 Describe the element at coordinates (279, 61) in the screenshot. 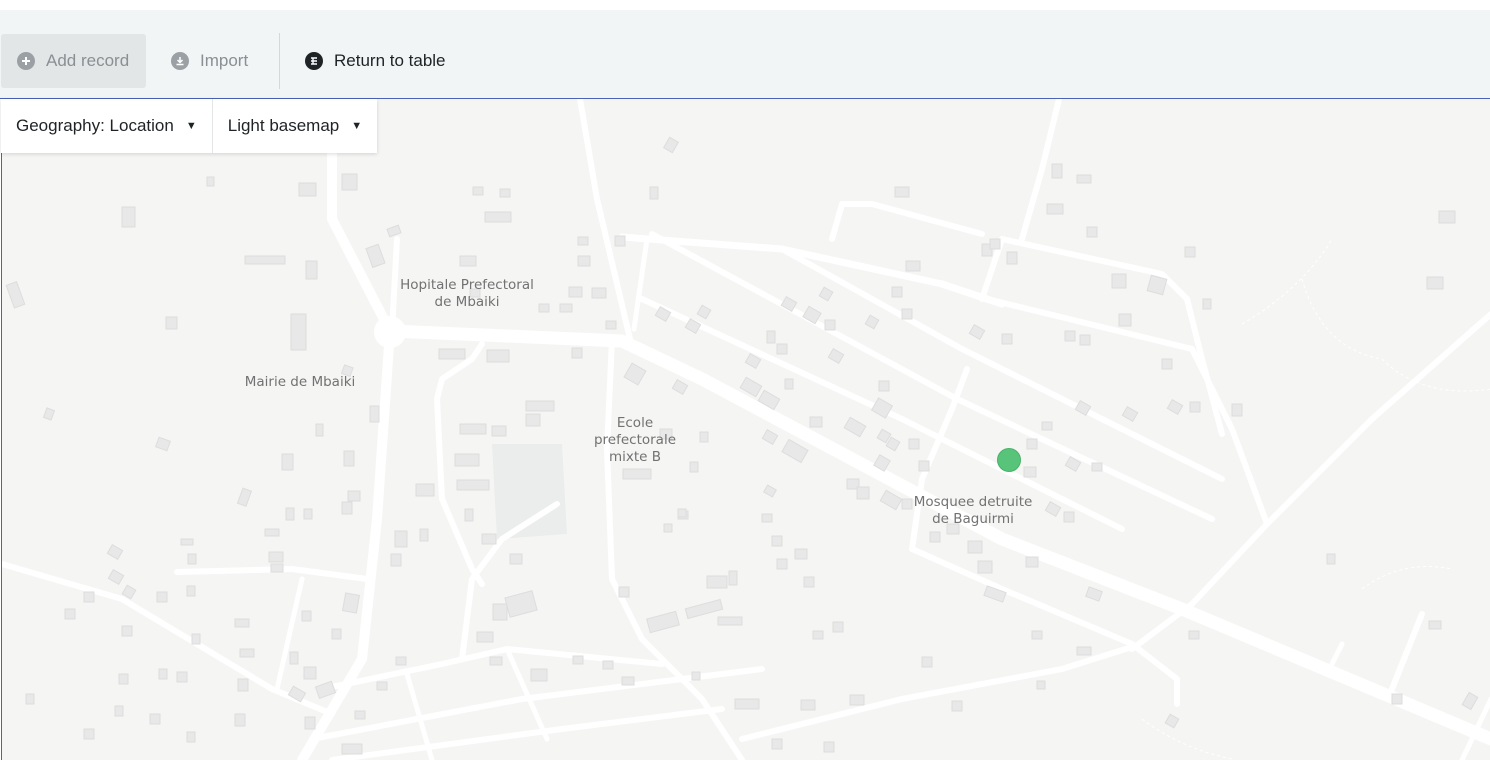

I see `toolbar-divider` at that location.